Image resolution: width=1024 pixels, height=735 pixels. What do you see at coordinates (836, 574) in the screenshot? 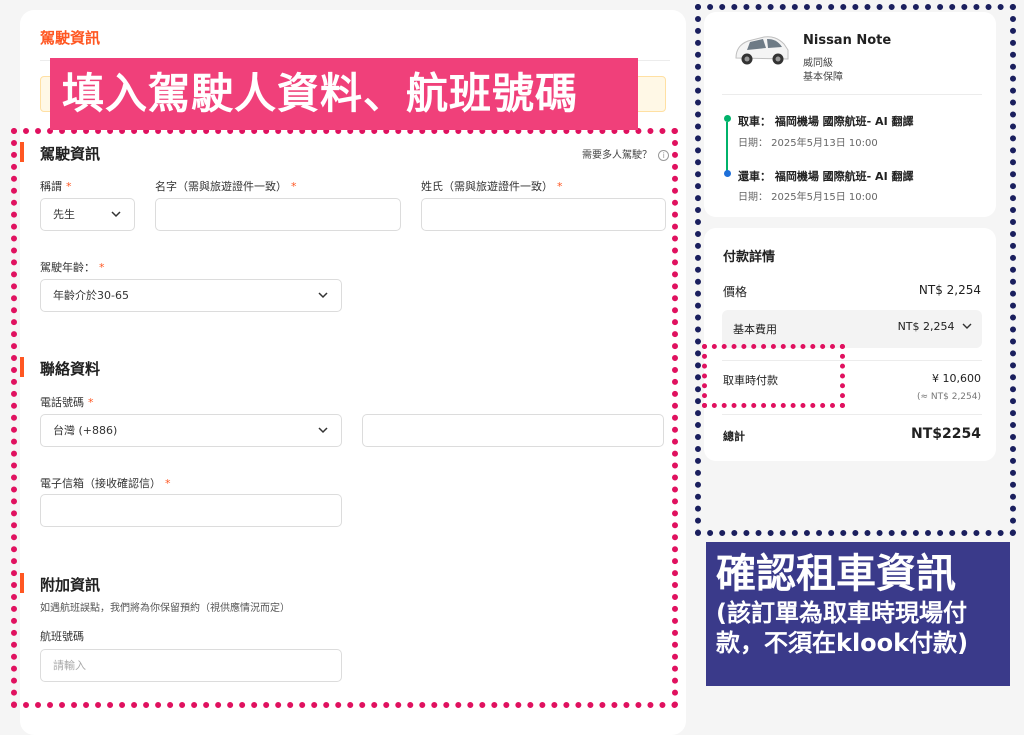
I see `annotation-title: 確認租車資訊` at bounding box center [836, 574].